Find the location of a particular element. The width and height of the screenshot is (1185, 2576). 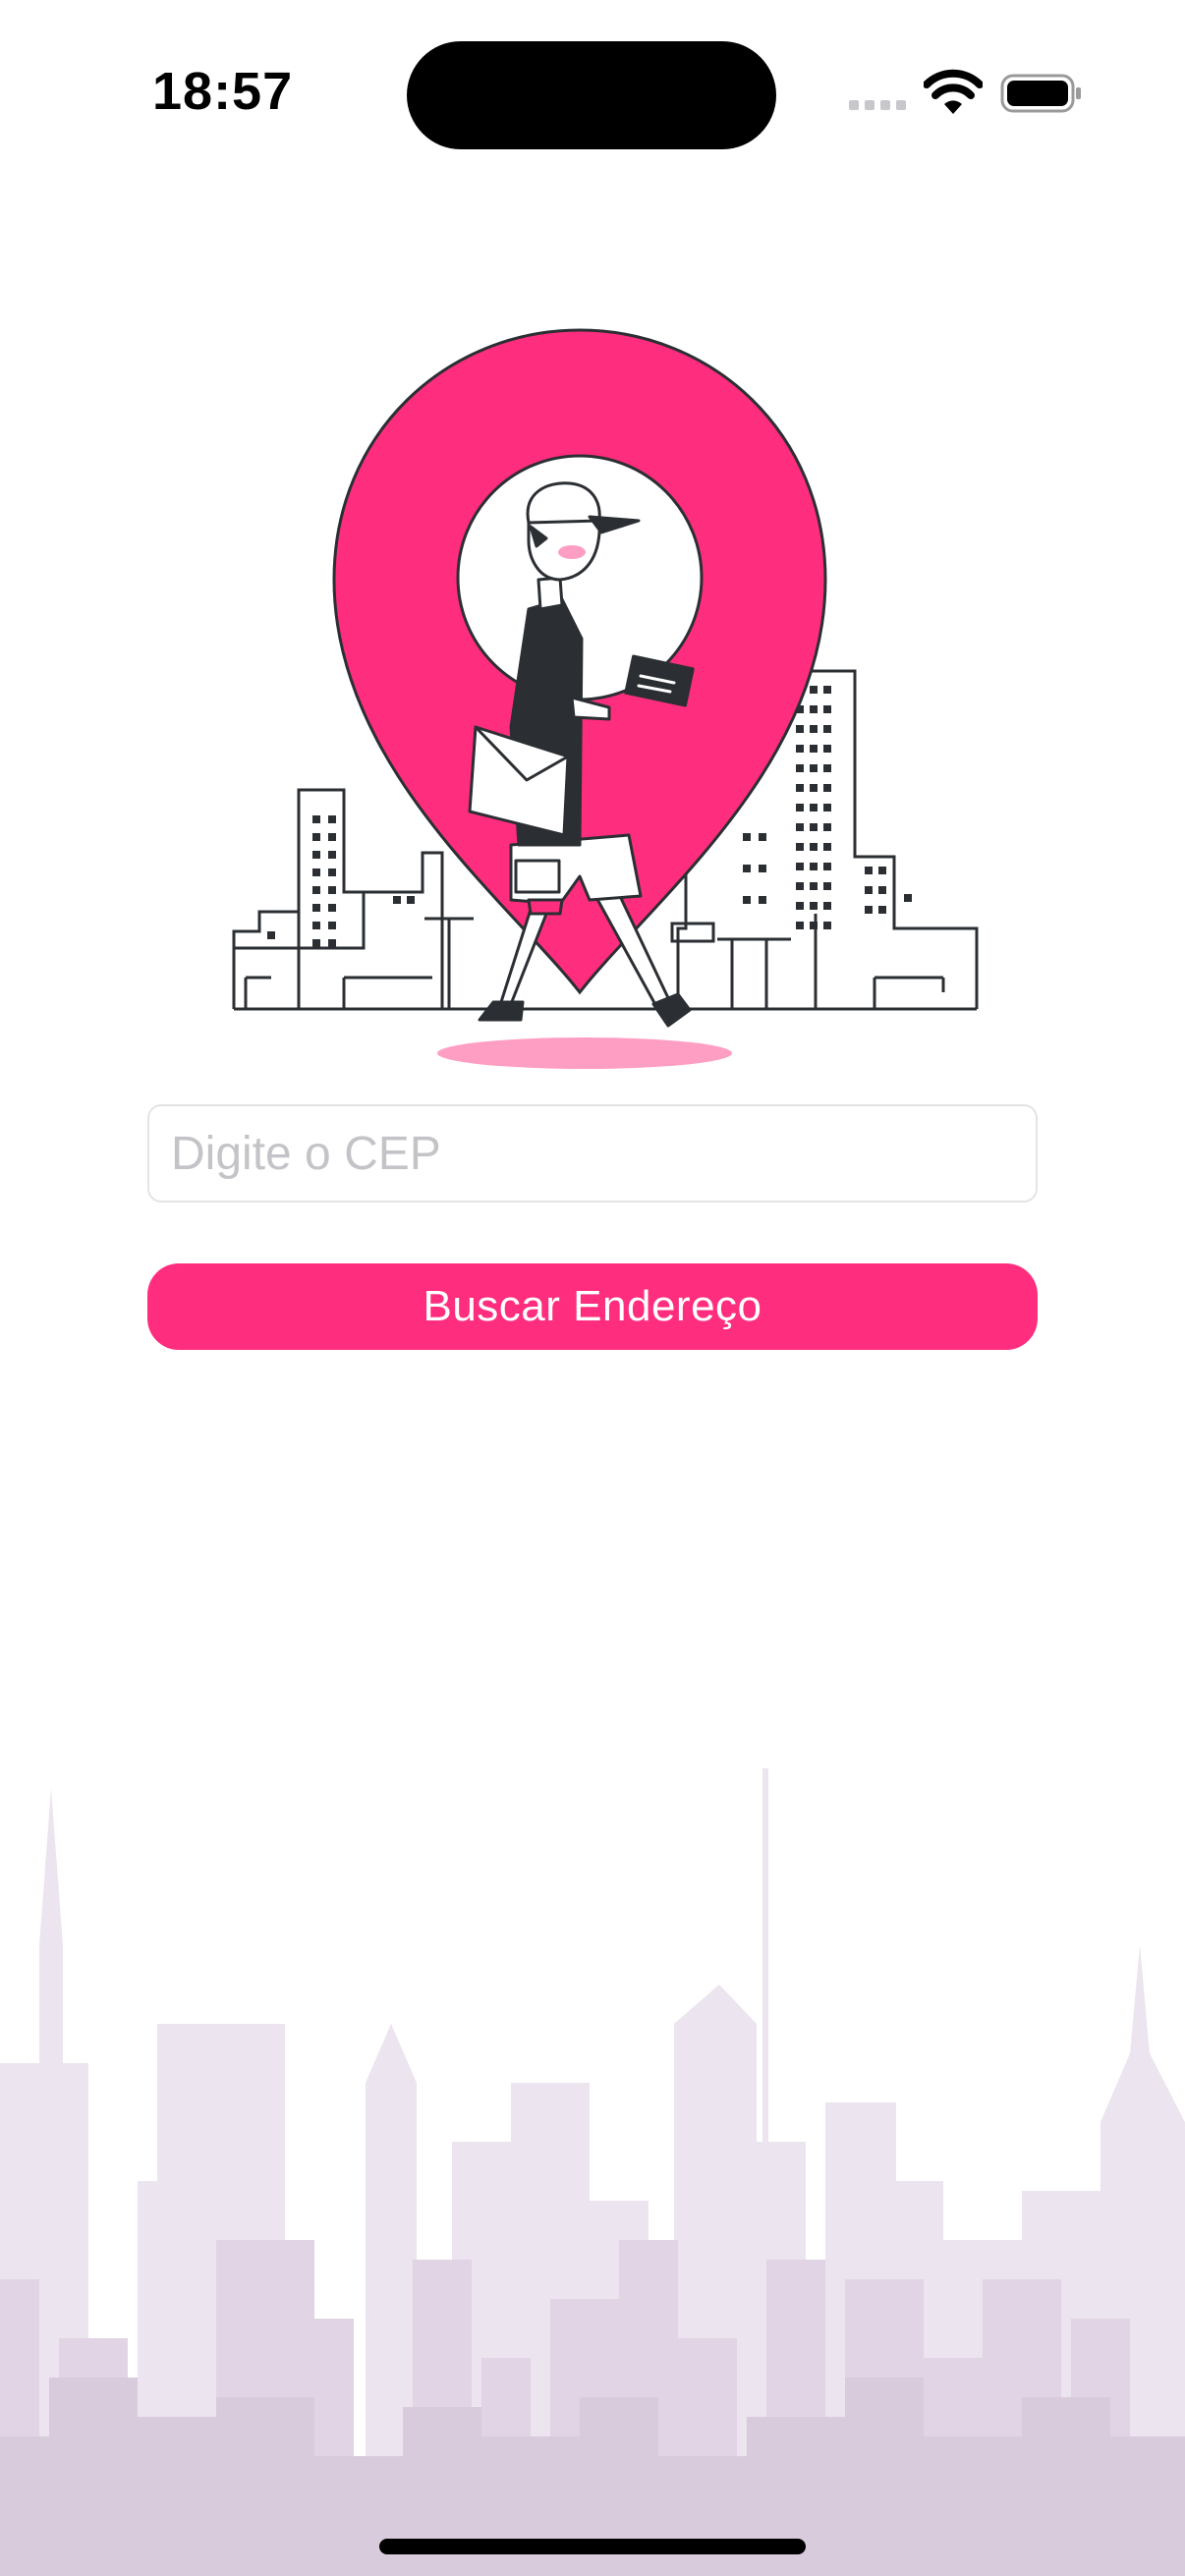

dynamic-island is located at coordinates (592, 95).